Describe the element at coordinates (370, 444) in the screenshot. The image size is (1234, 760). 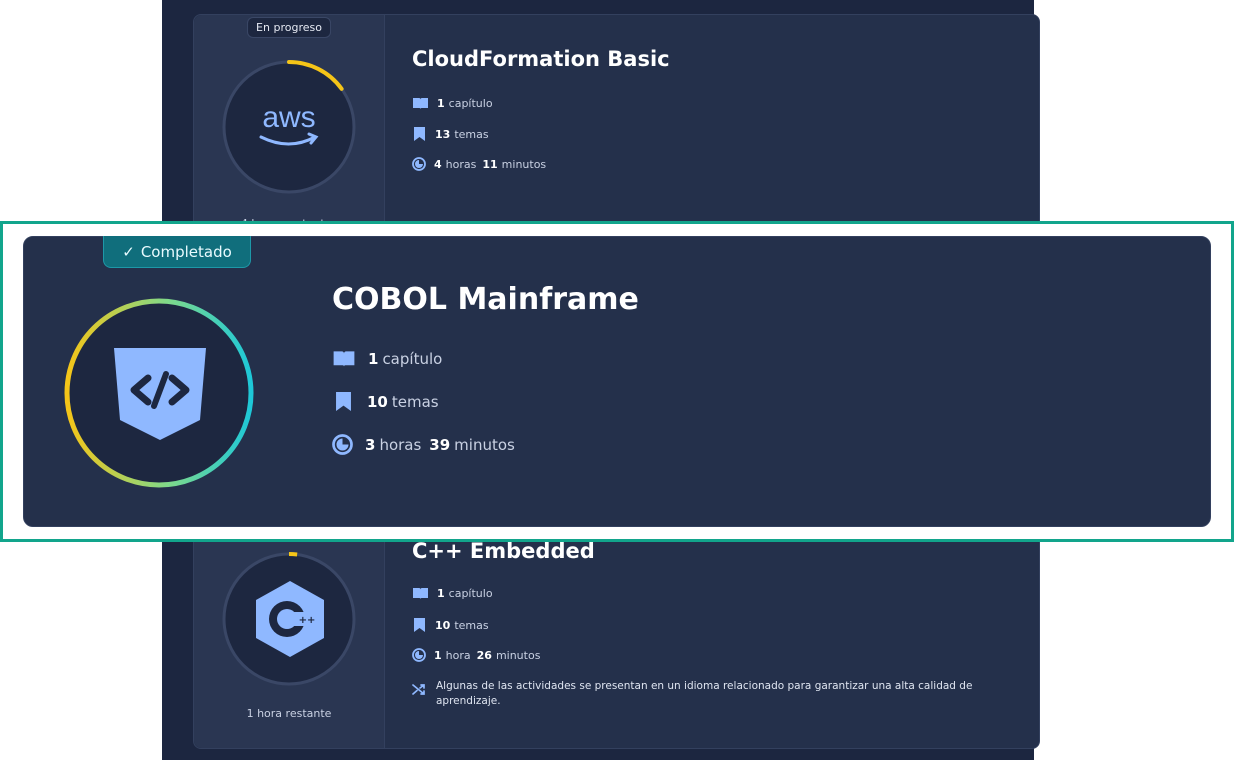
I see `hours-count: 3` at that location.